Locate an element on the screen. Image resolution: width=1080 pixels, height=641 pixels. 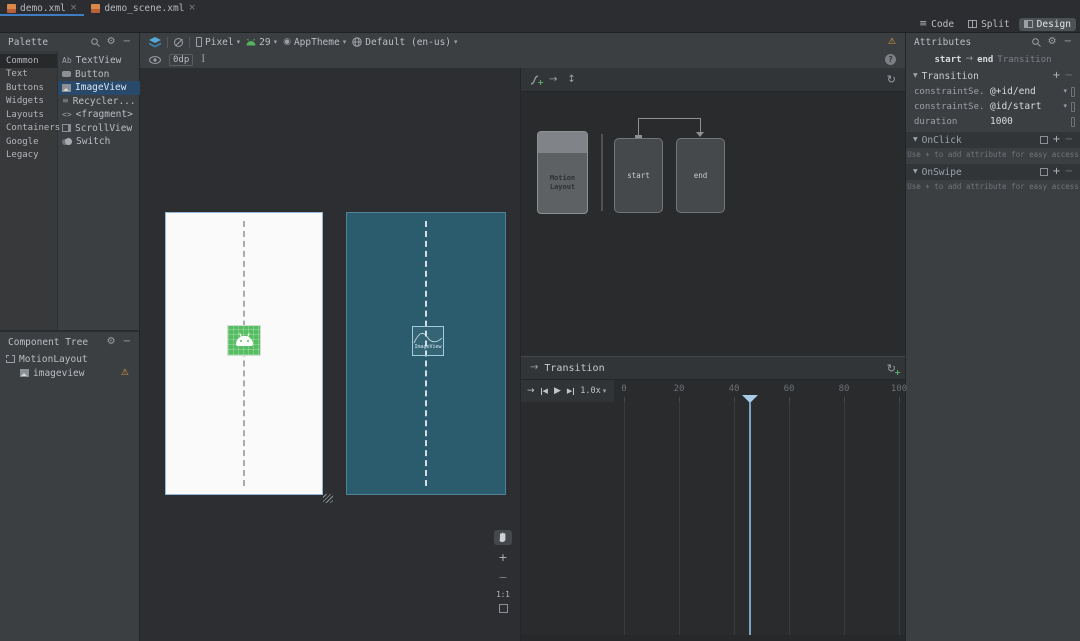
motionlayout-node: Motion Layout is located at coordinates (562, 172).